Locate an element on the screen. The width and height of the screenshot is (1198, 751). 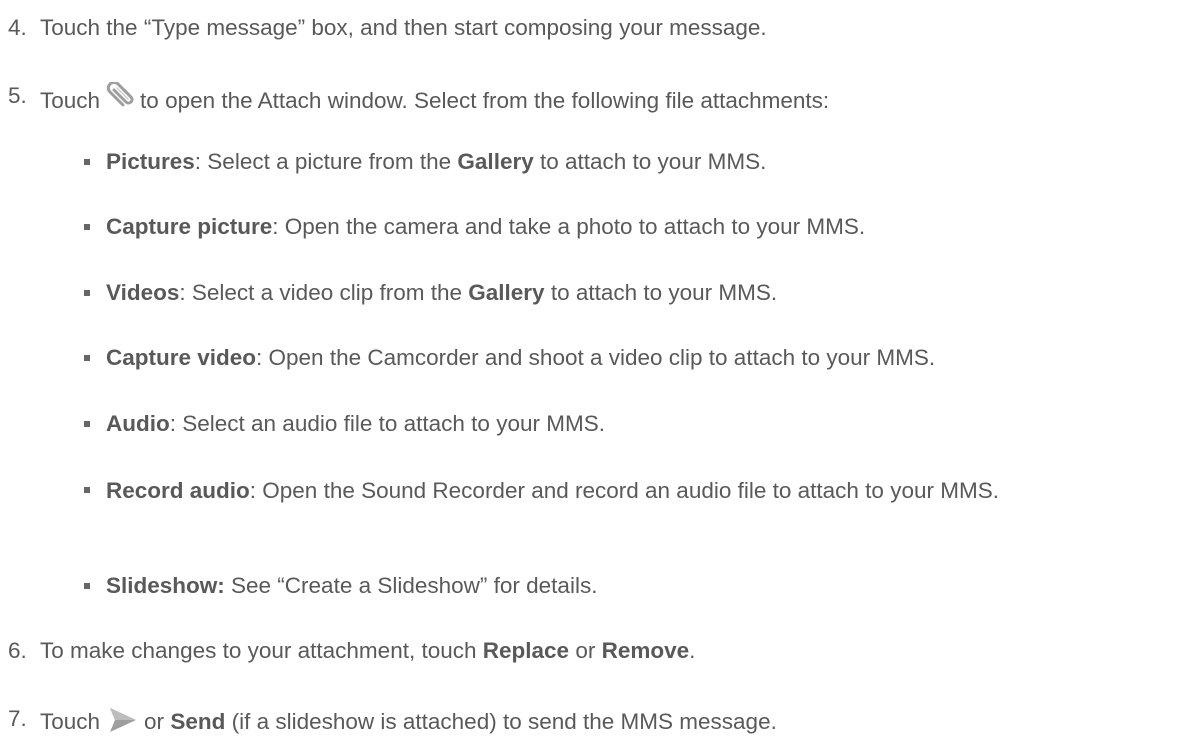
step-number: 6. is located at coordinates (17, 650).